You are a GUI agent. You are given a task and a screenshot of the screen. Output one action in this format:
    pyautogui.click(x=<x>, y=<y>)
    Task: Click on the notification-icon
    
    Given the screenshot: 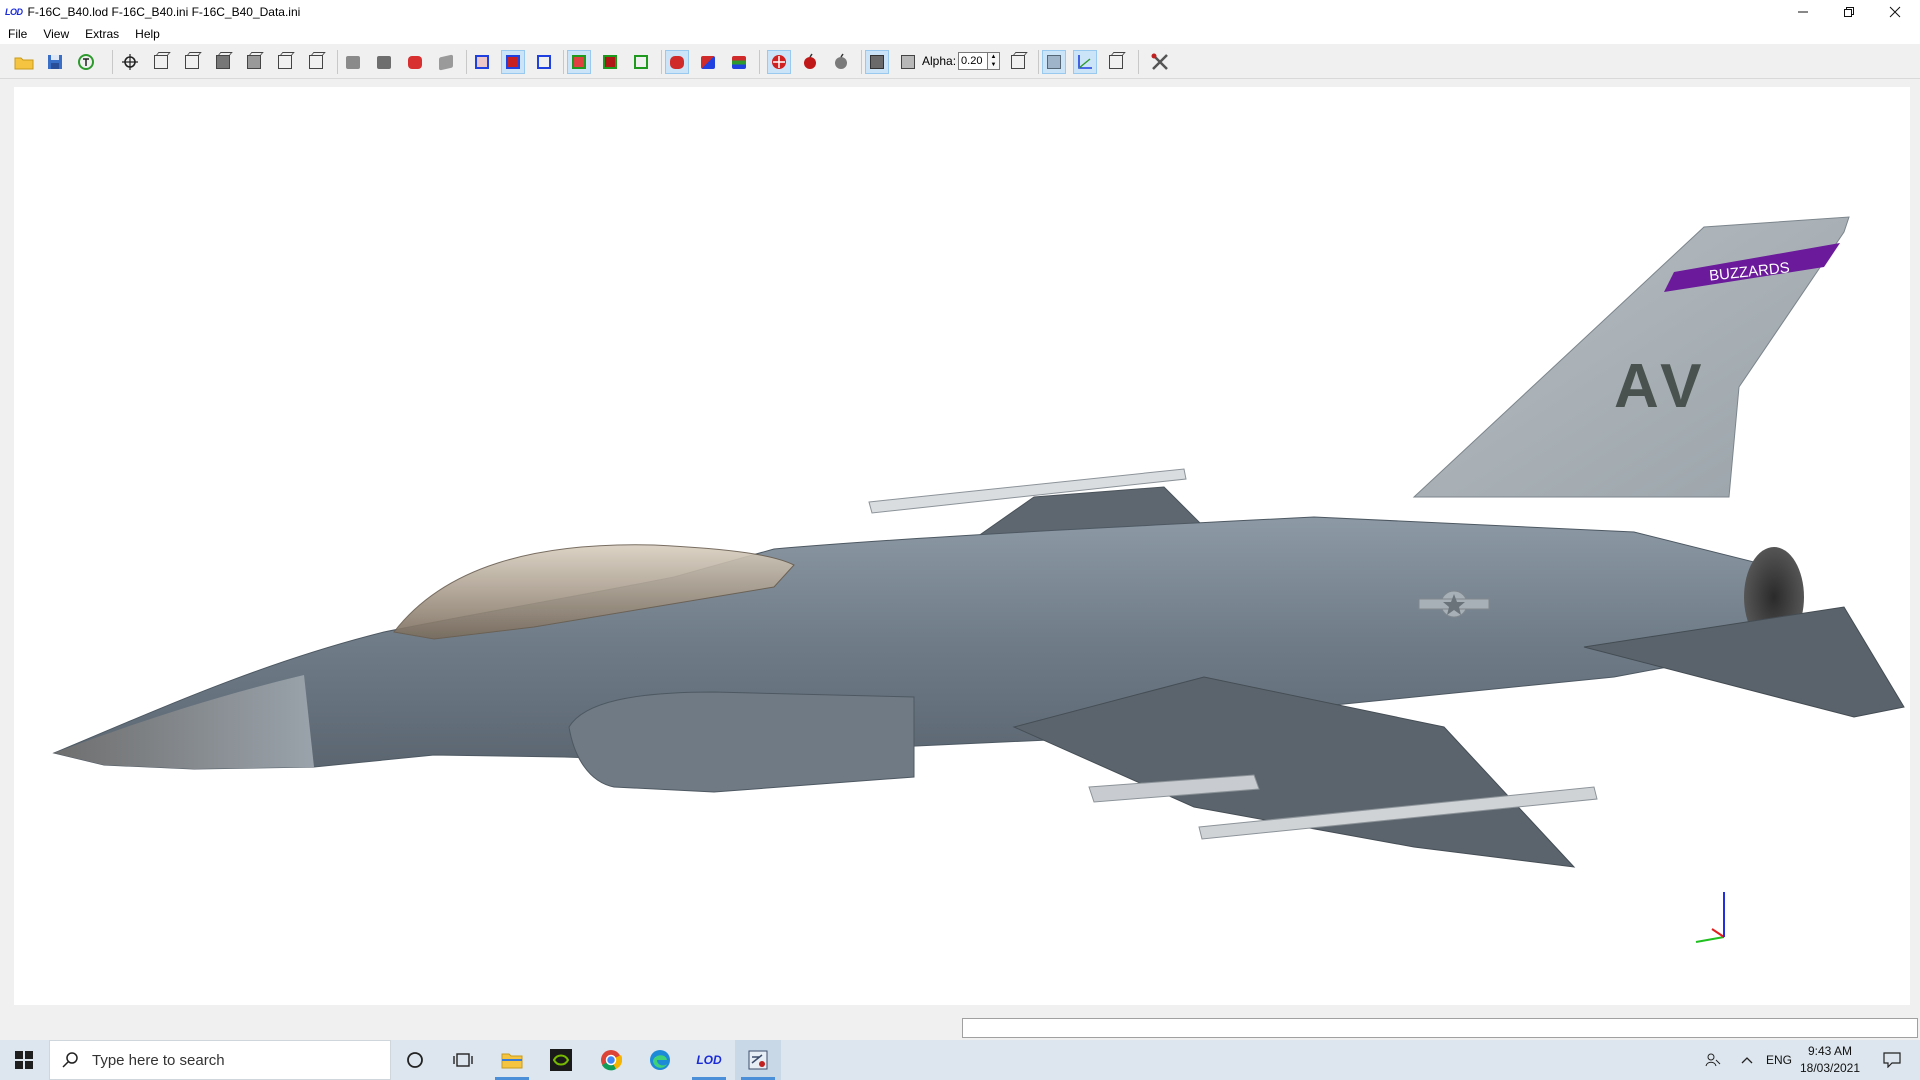 What is the action you would take?
    pyautogui.click(x=1892, y=1060)
    